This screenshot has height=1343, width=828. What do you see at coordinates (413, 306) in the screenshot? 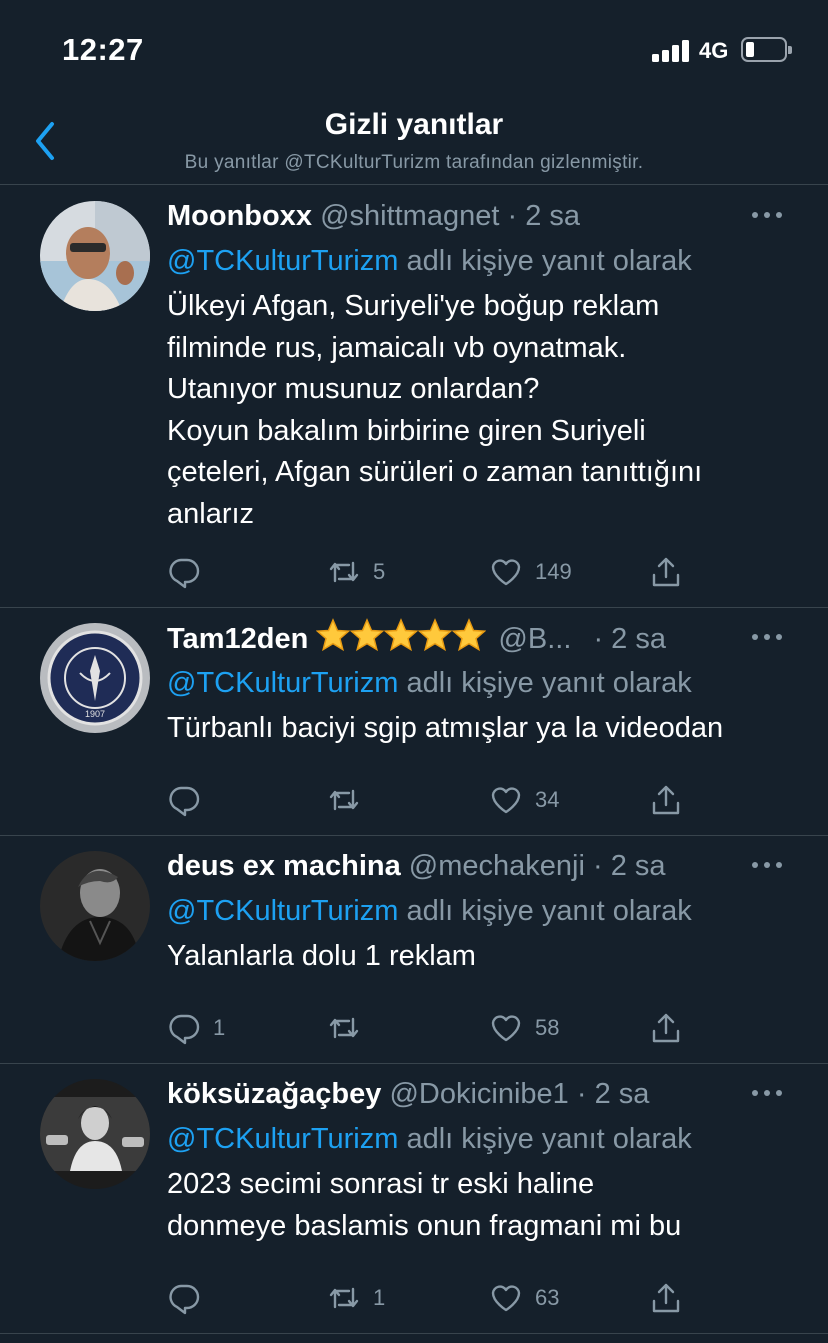
I see `text-line: Ülkeyi Afgan, Suriyeli'ye boğup reklam` at bounding box center [413, 306].